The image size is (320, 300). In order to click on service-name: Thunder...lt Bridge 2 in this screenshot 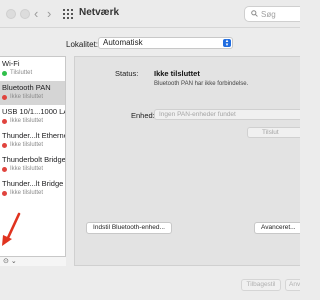, I will do `click(34, 183)`.